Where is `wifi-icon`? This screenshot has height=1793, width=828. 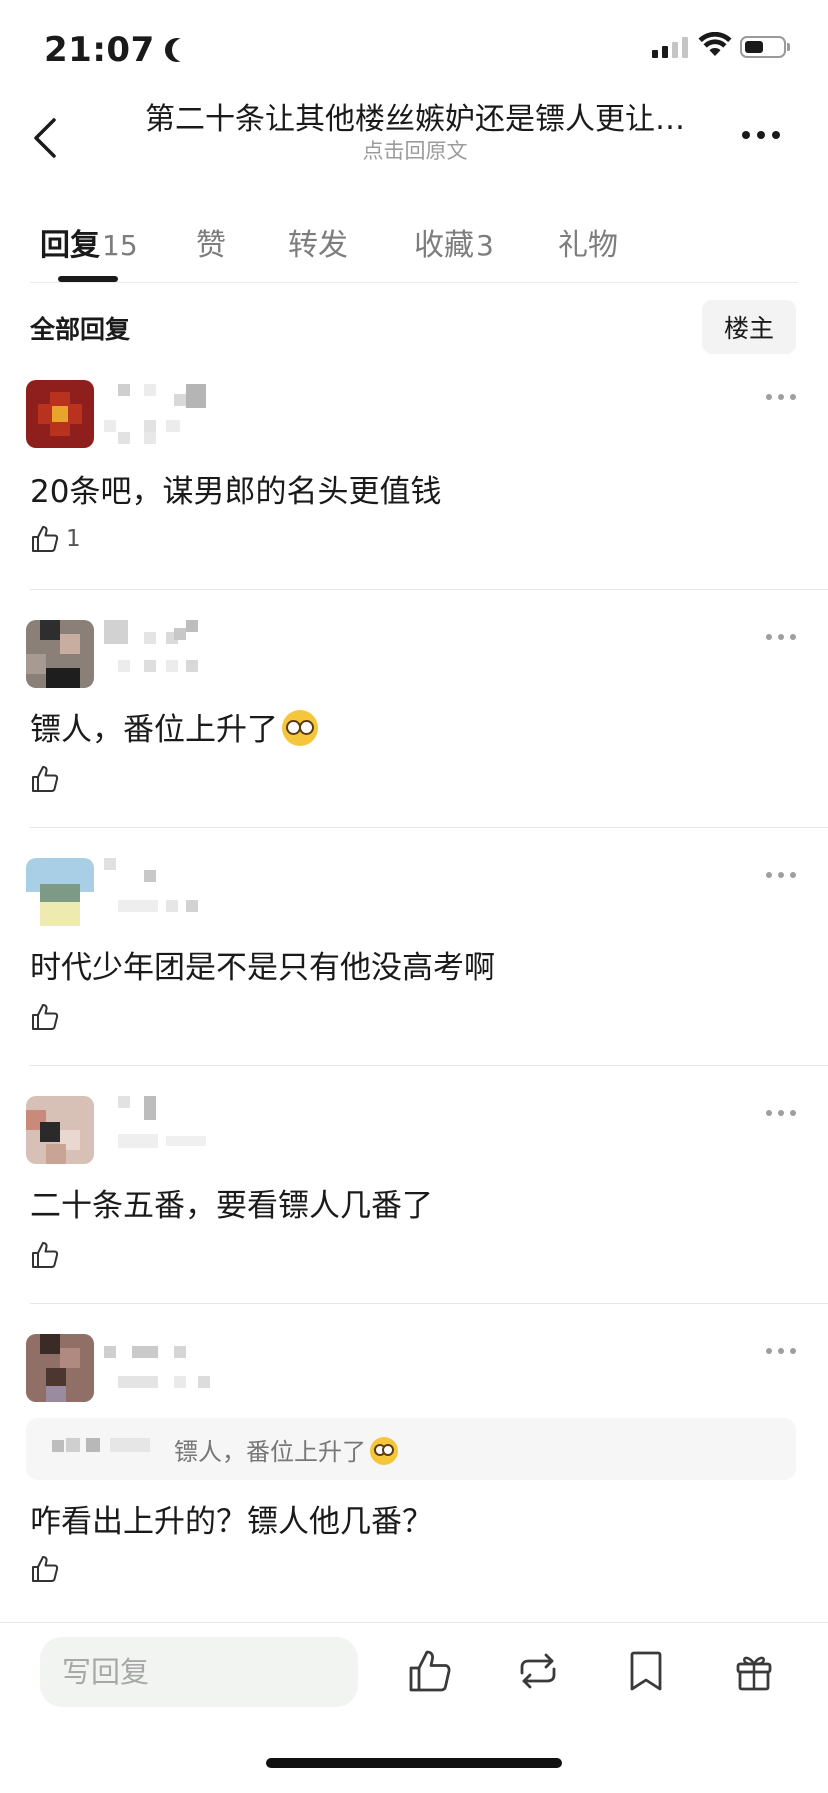
wifi-icon is located at coordinates (715, 44).